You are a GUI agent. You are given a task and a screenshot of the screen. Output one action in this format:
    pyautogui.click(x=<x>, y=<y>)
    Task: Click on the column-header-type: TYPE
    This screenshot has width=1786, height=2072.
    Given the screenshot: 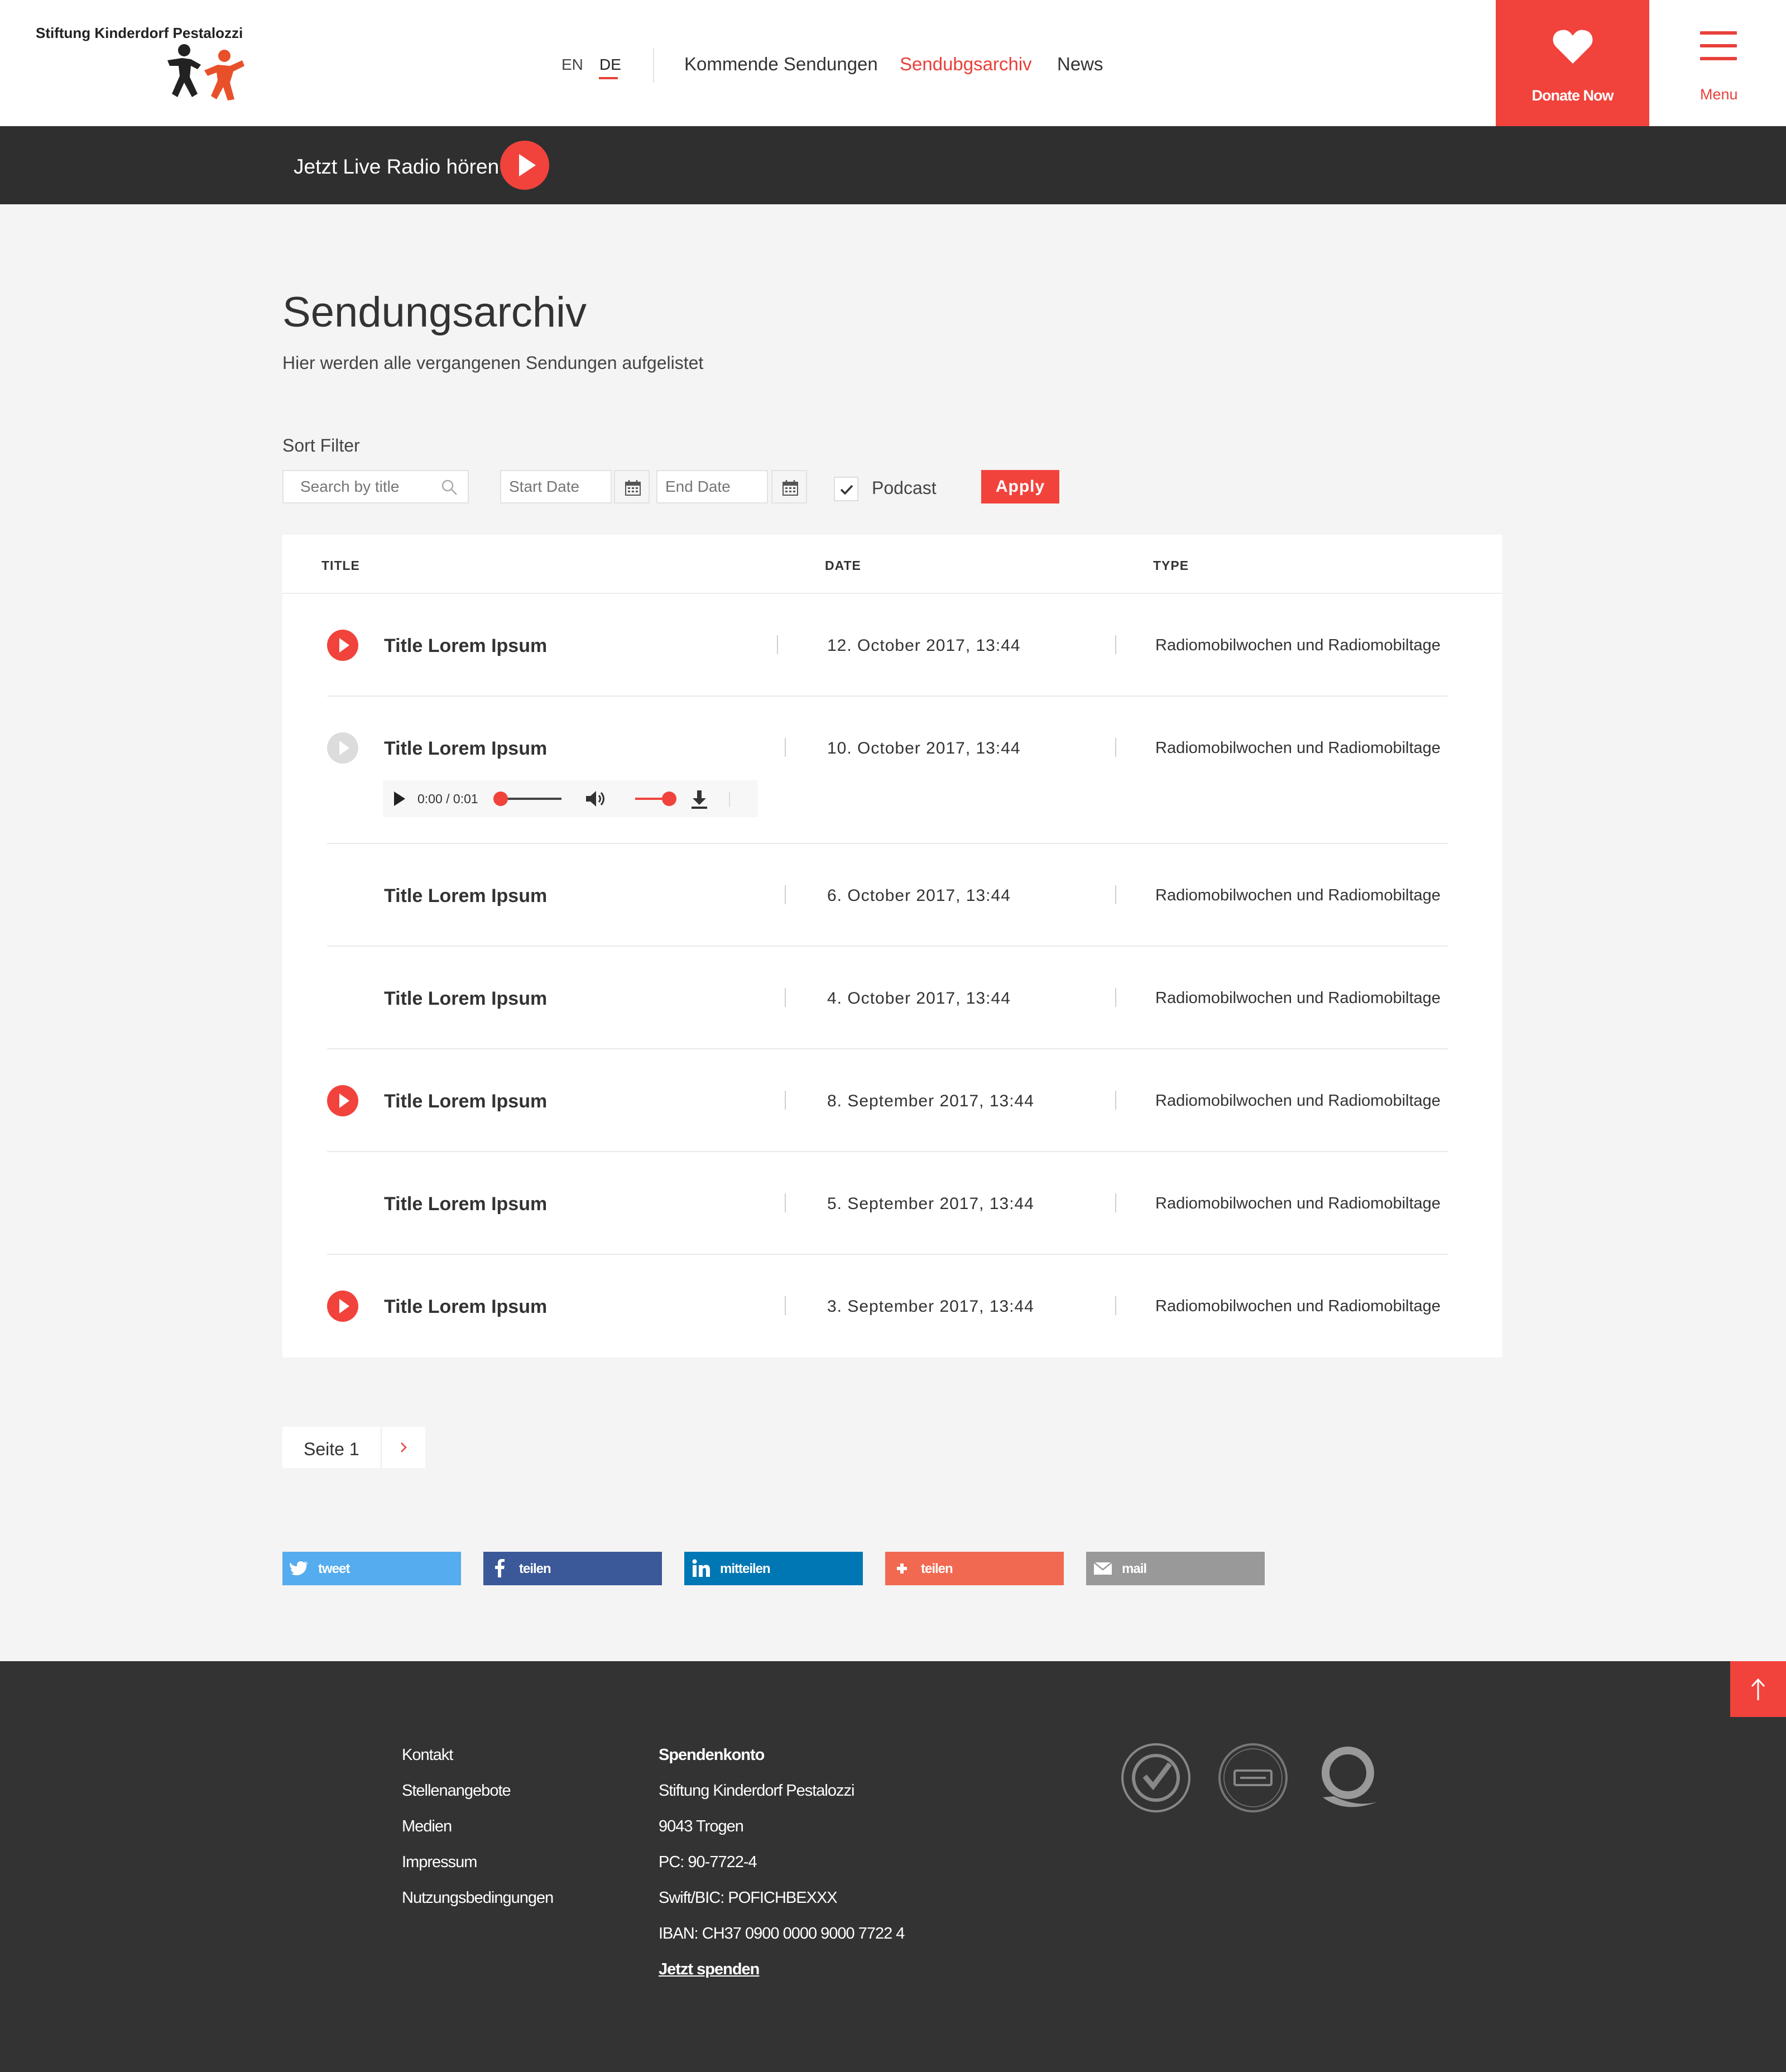 What is the action you would take?
    pyautogui.click(x=1171, y=565)
    